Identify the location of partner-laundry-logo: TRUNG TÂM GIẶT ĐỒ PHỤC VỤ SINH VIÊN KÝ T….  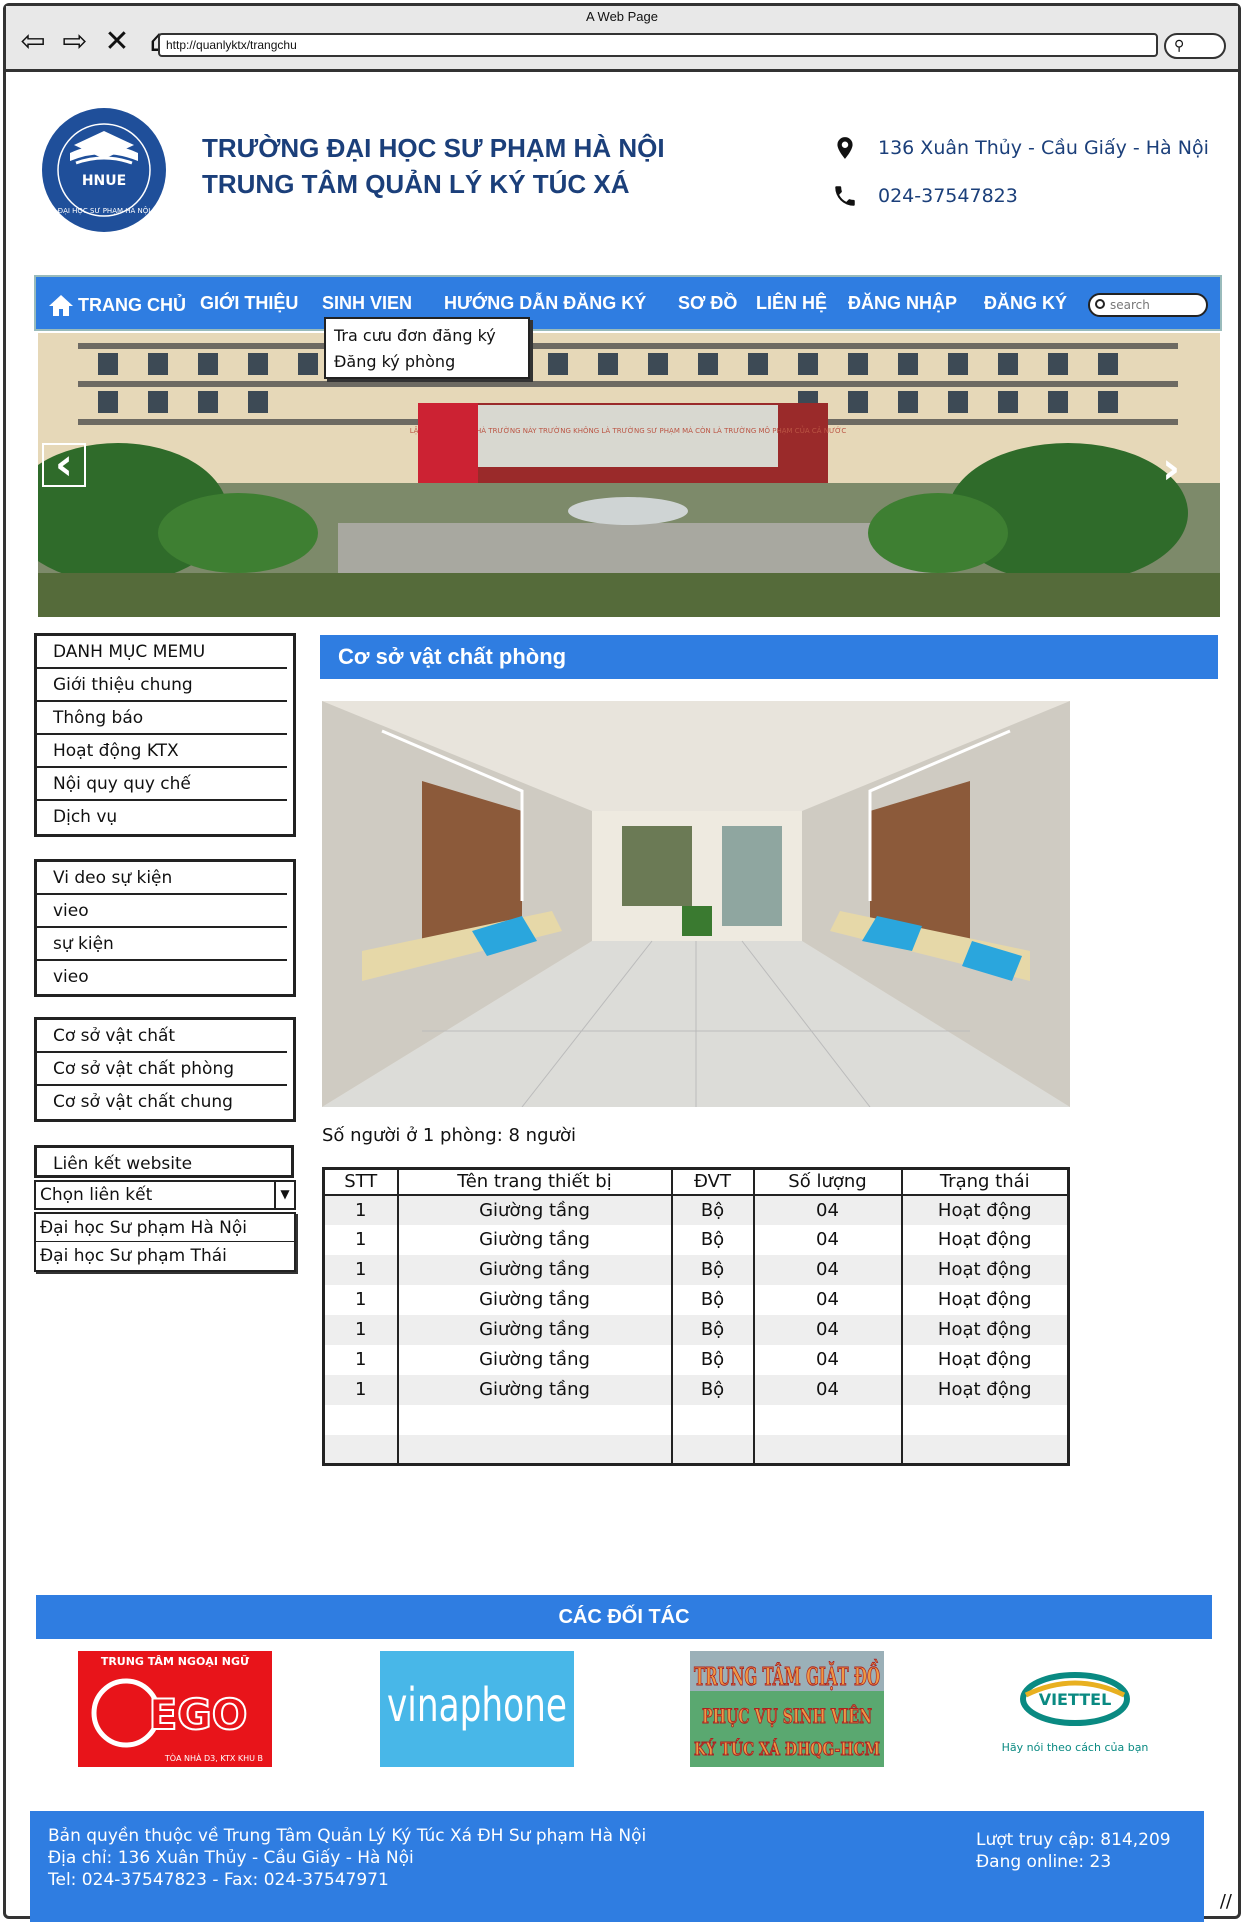
(787, 1709).